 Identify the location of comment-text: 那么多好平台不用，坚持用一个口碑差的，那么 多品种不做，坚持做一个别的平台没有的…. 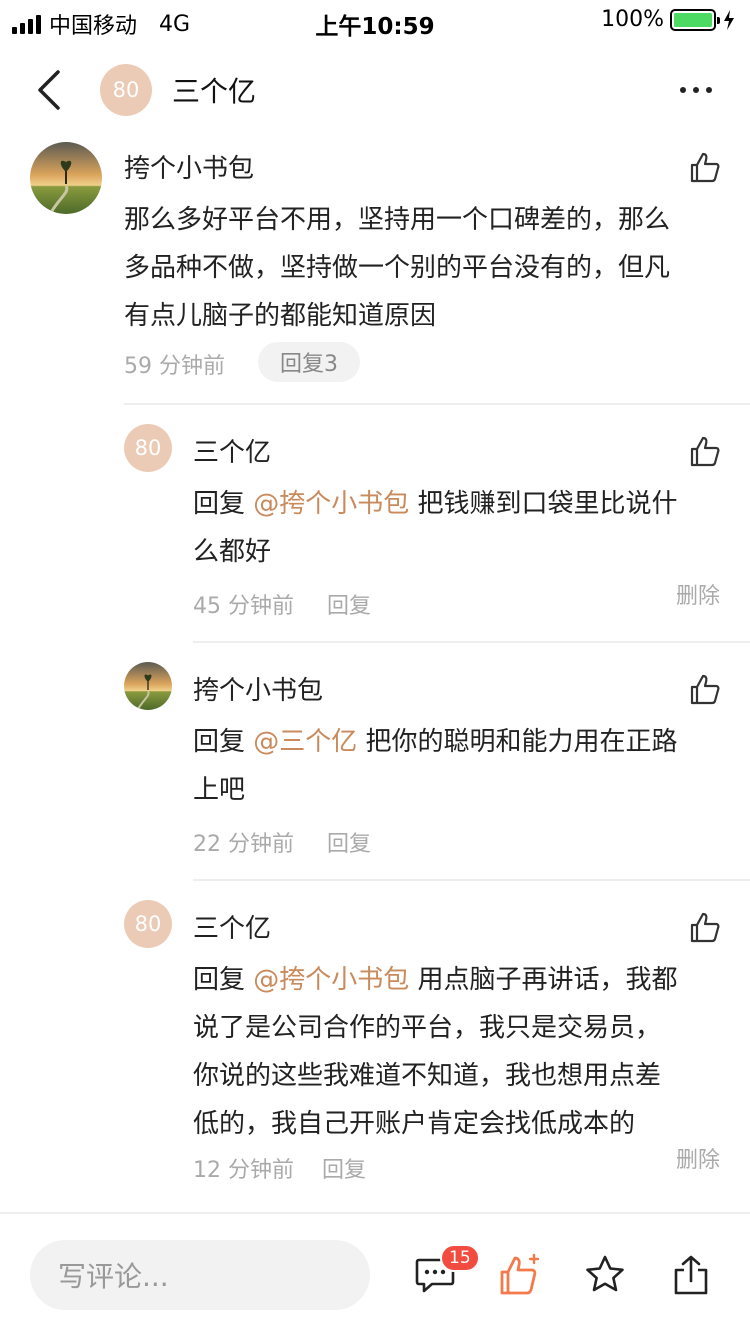
(424, 268).